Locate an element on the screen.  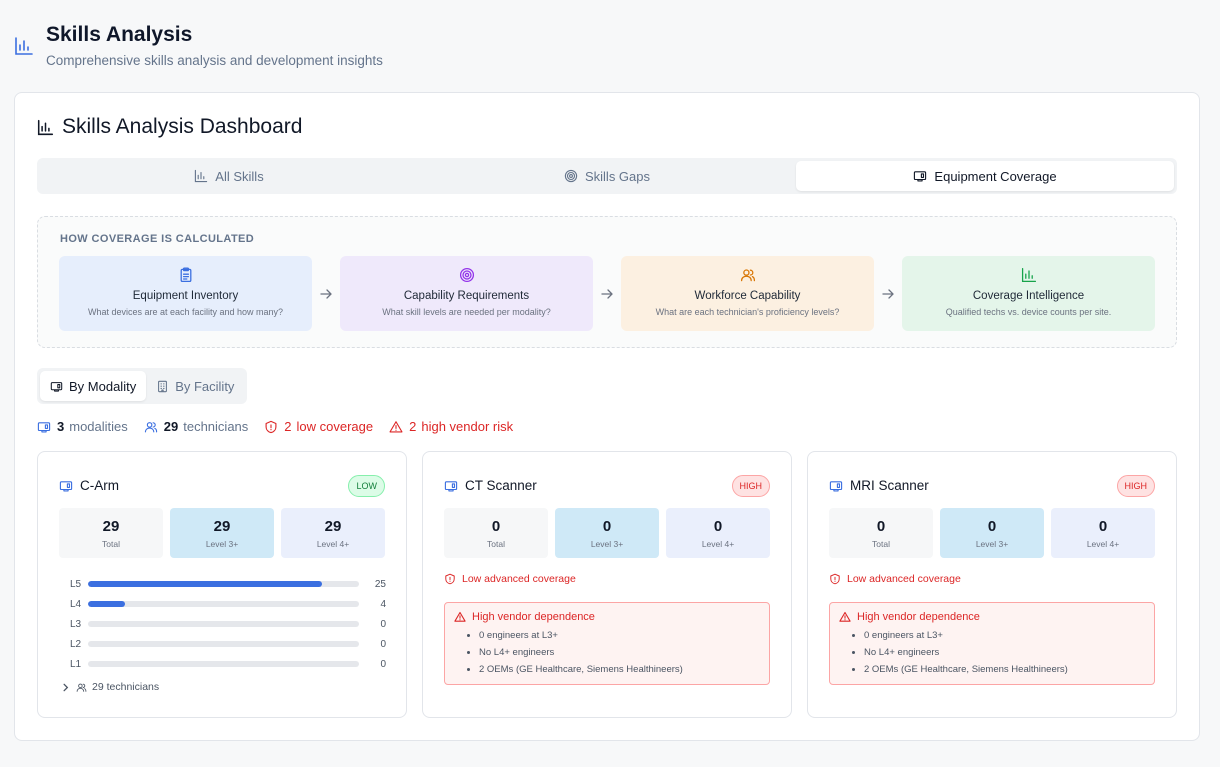
modality-name: MRI Scanner is located at coordinates (889, 485).